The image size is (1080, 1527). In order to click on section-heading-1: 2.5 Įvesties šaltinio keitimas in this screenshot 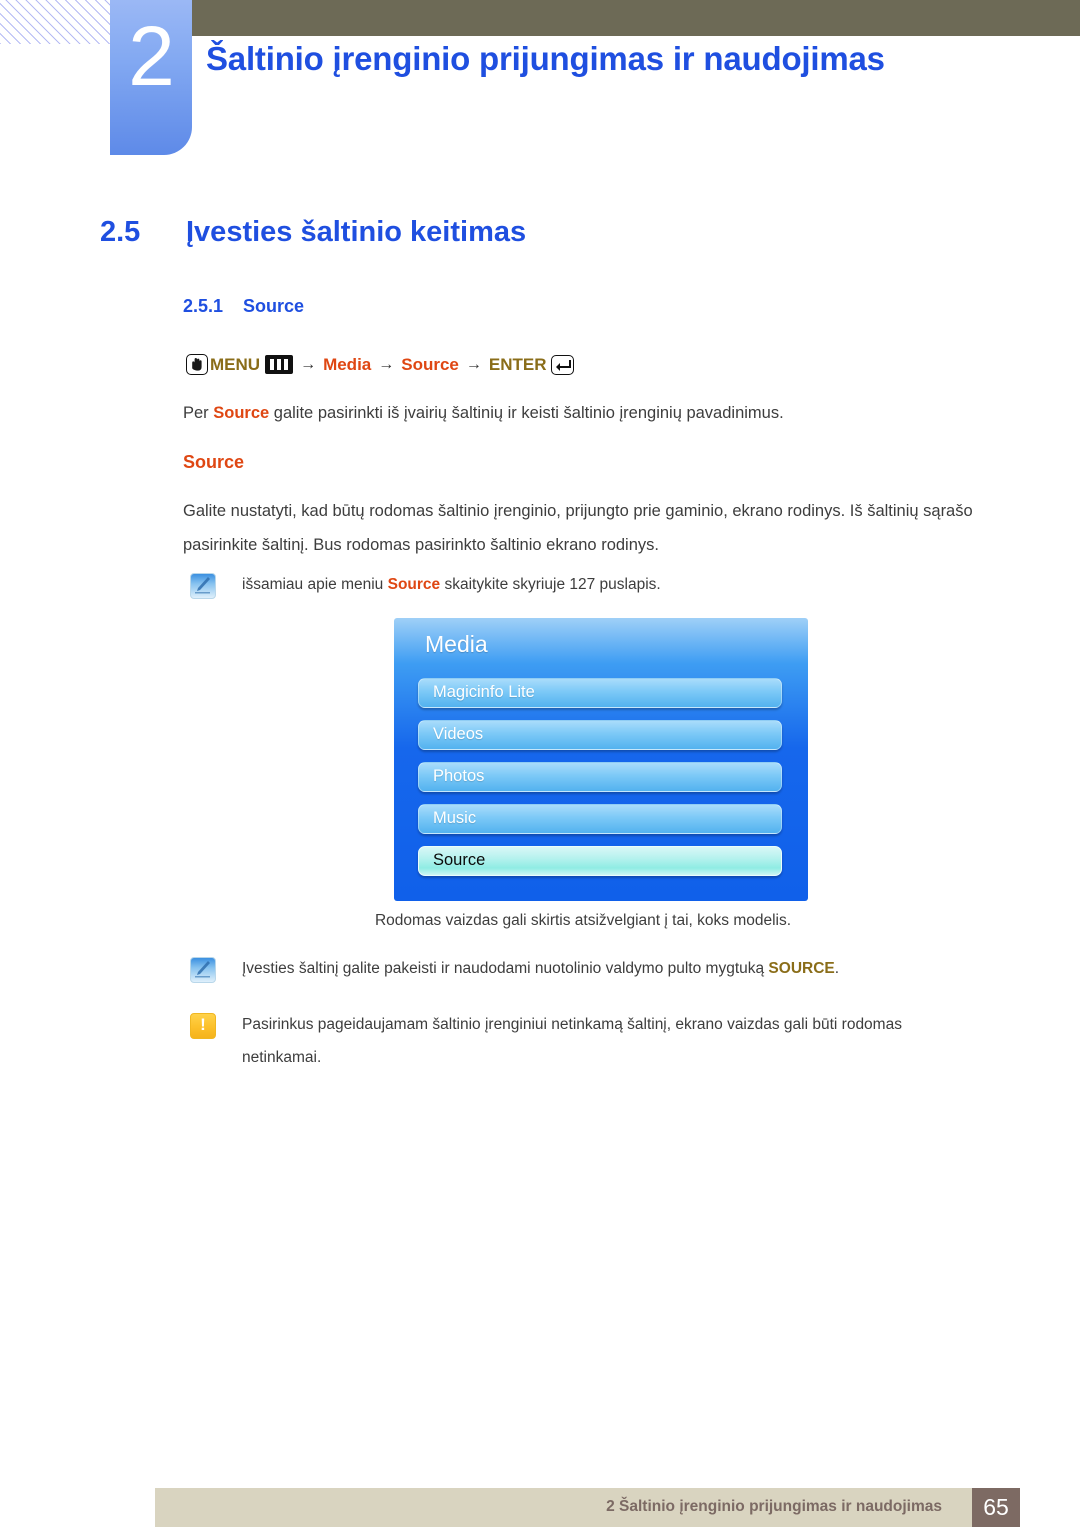, I will do `click(313, 232)`.